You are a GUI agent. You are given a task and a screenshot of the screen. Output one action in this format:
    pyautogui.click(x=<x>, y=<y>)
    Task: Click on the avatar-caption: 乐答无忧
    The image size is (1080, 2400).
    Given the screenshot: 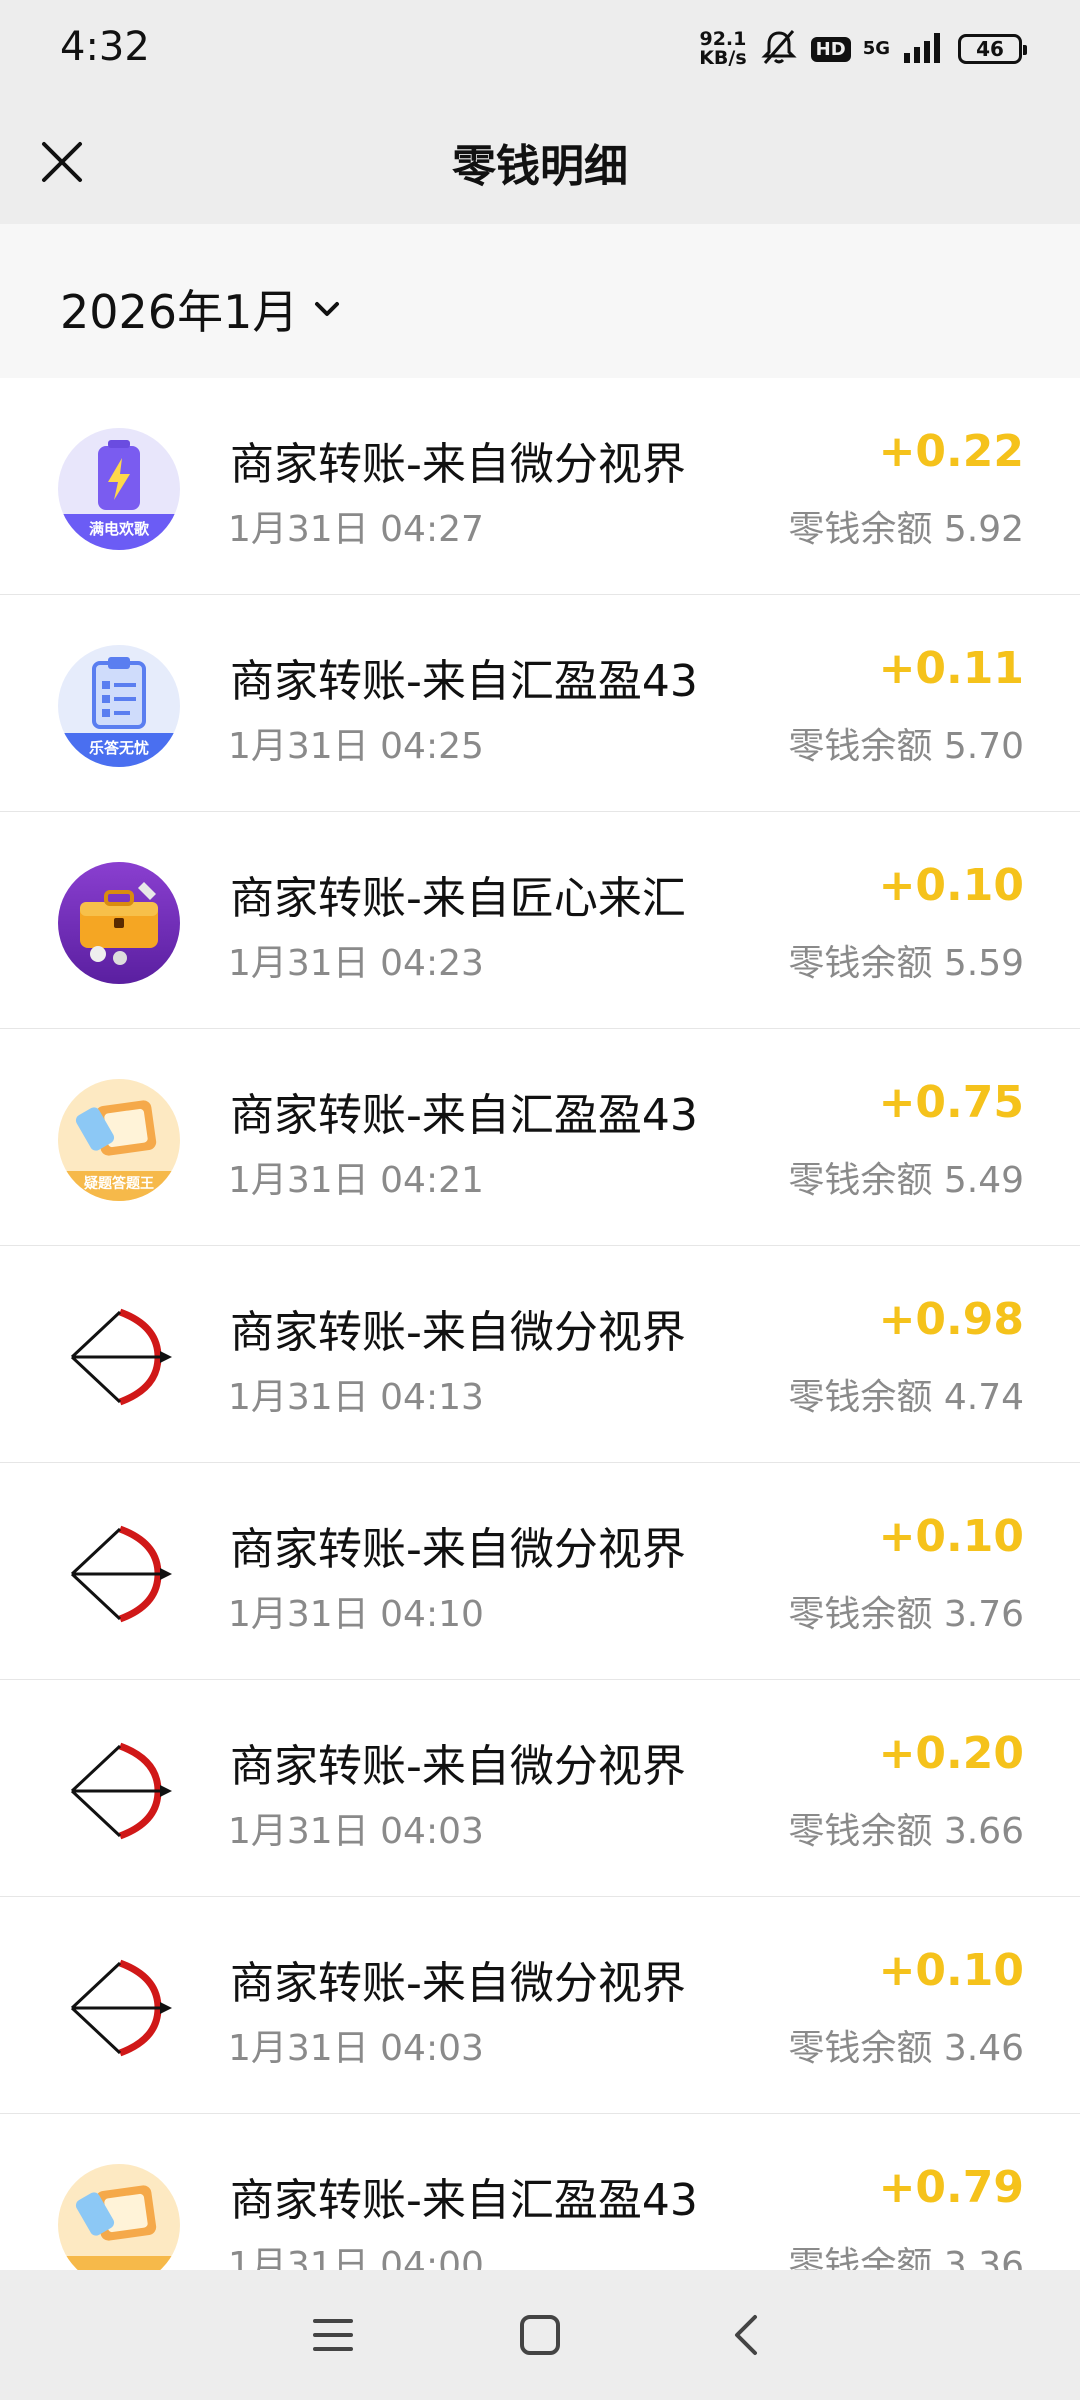 What is the action you would take?
    pyautogui.click(x=118, y=748)
    